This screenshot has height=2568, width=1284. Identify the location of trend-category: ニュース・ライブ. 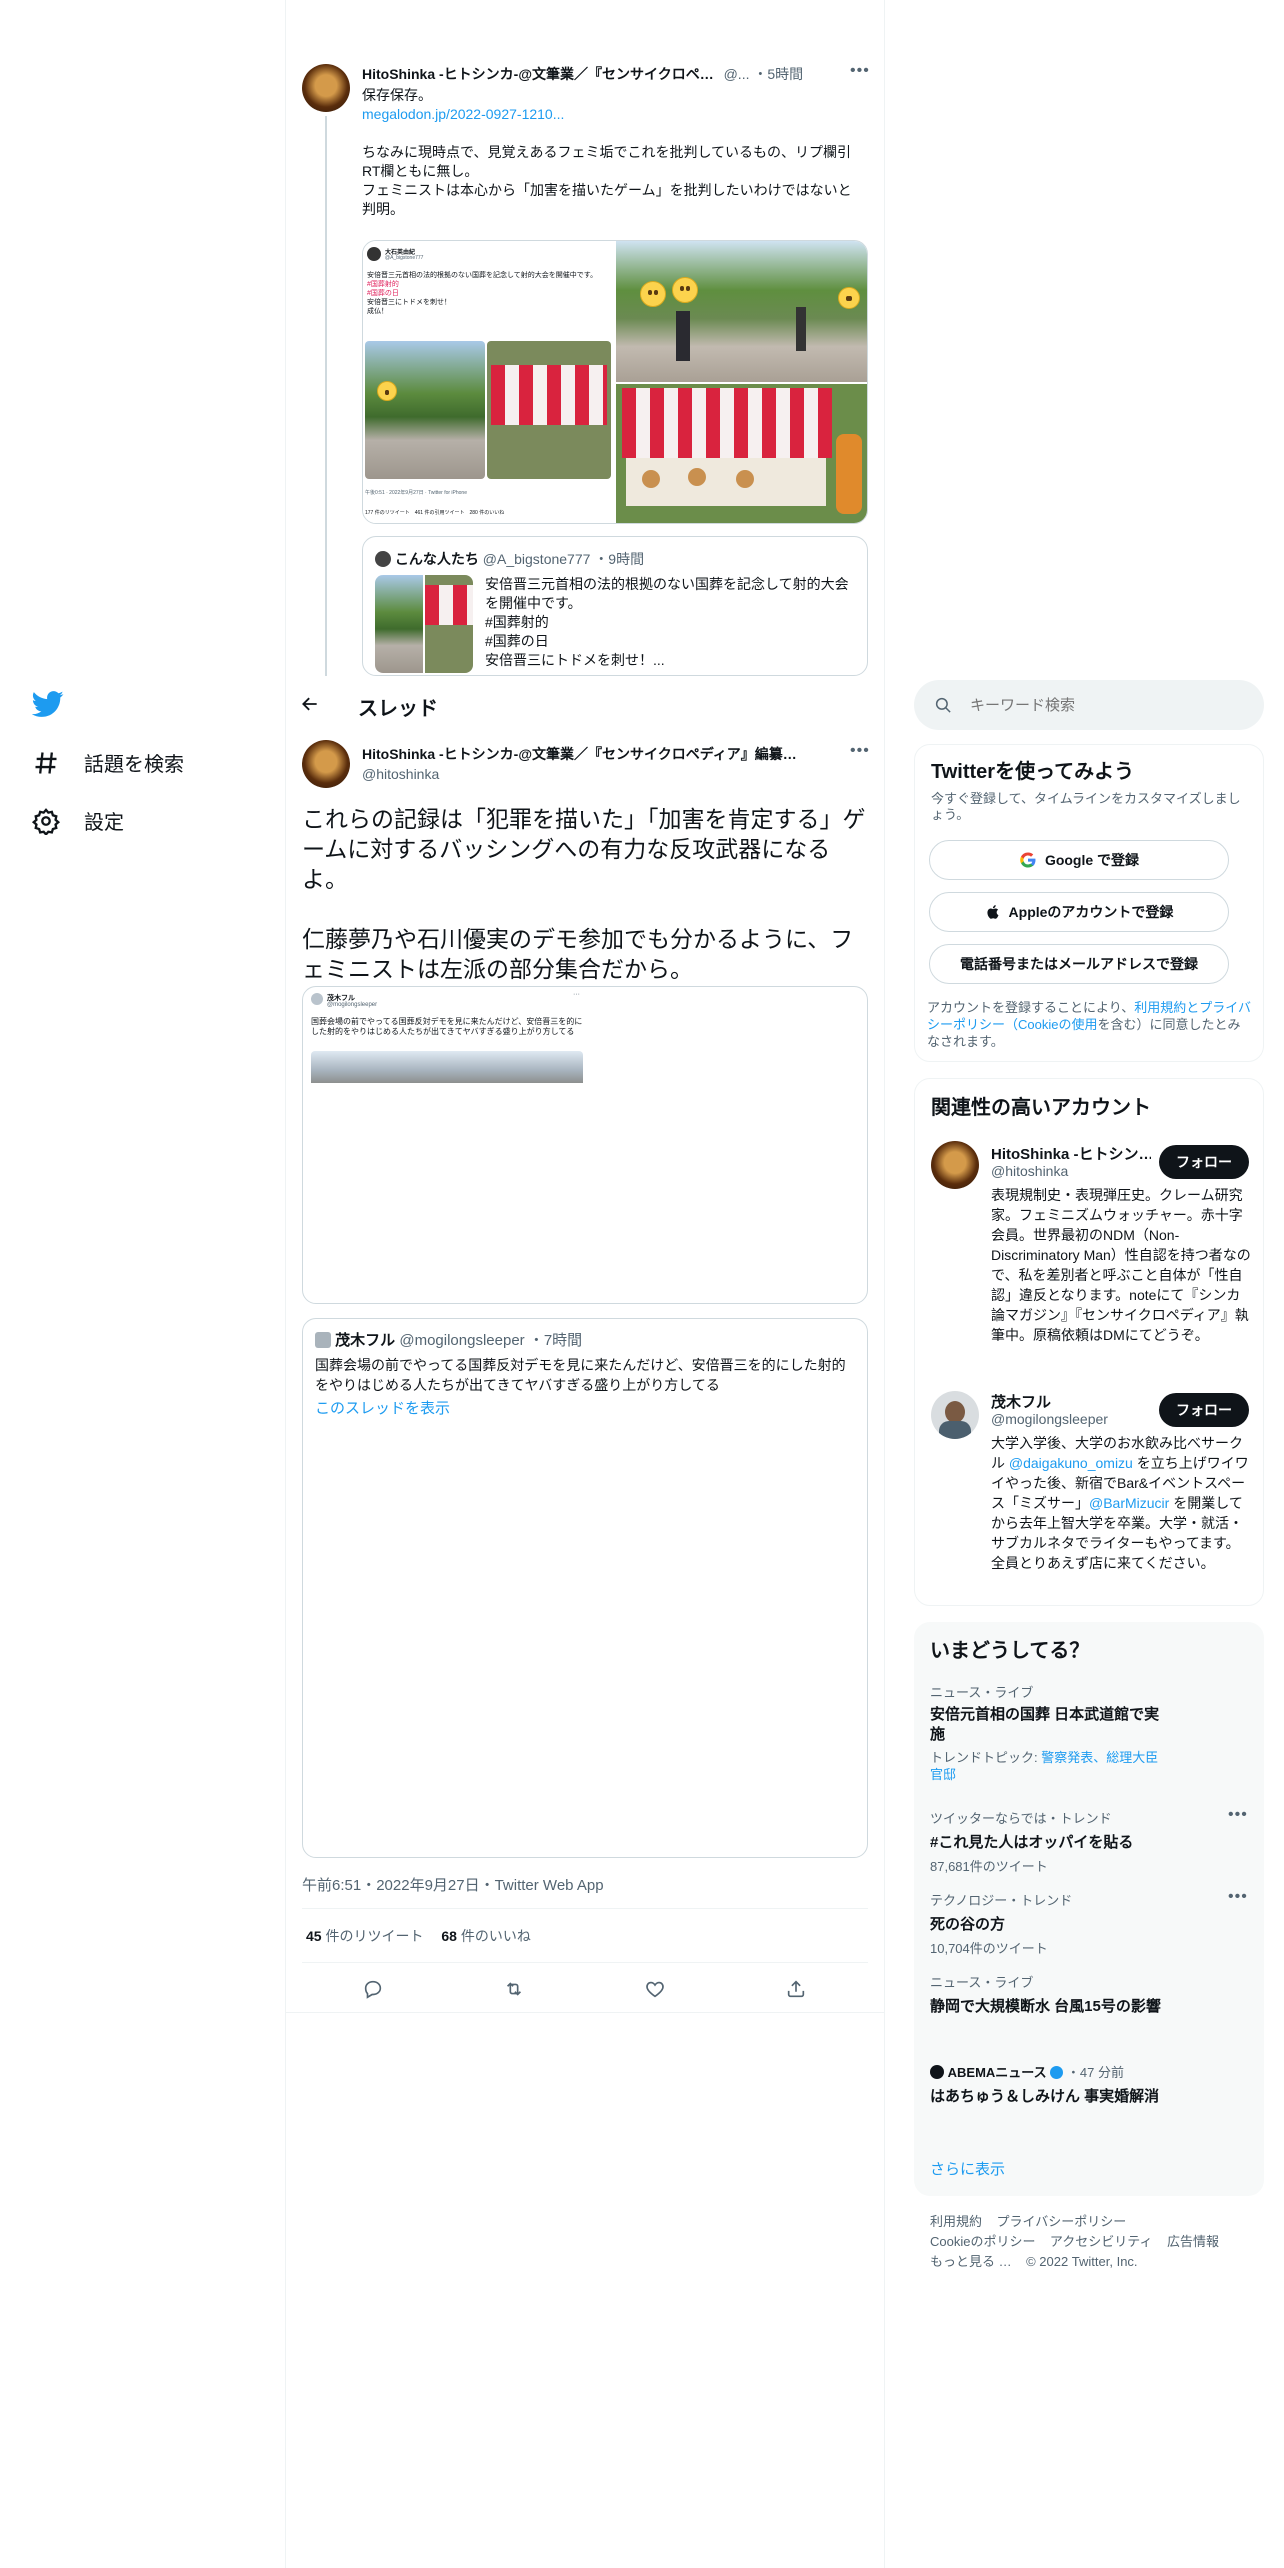
(982, 1982).